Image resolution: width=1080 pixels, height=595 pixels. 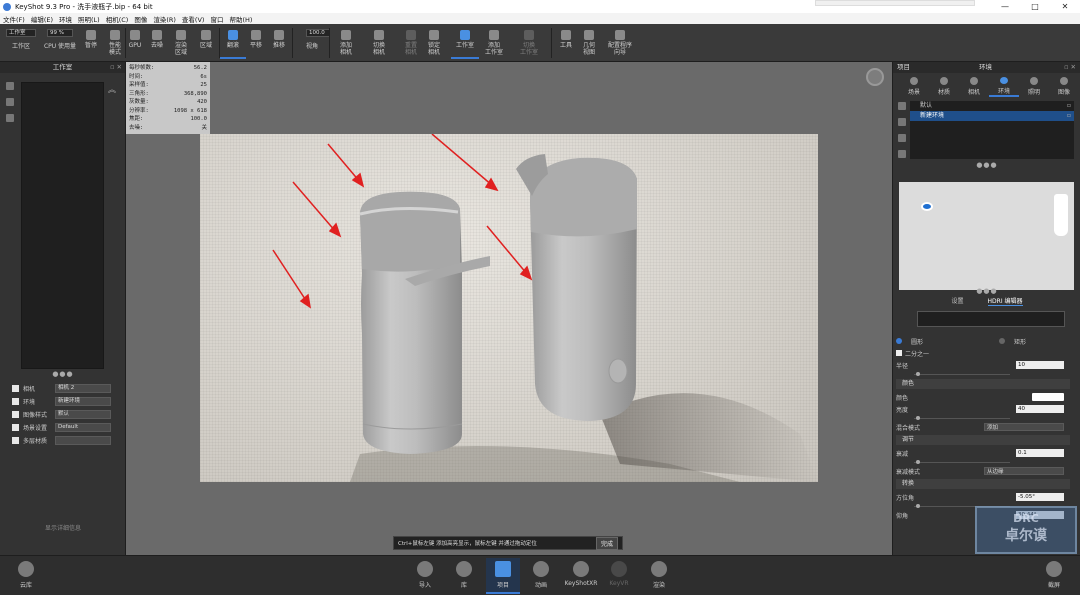 What do you see at coordinates (1040, 497) in the screenshot?
I see `azimuth-field: -5.05°` at bounding box center [1040, 497].